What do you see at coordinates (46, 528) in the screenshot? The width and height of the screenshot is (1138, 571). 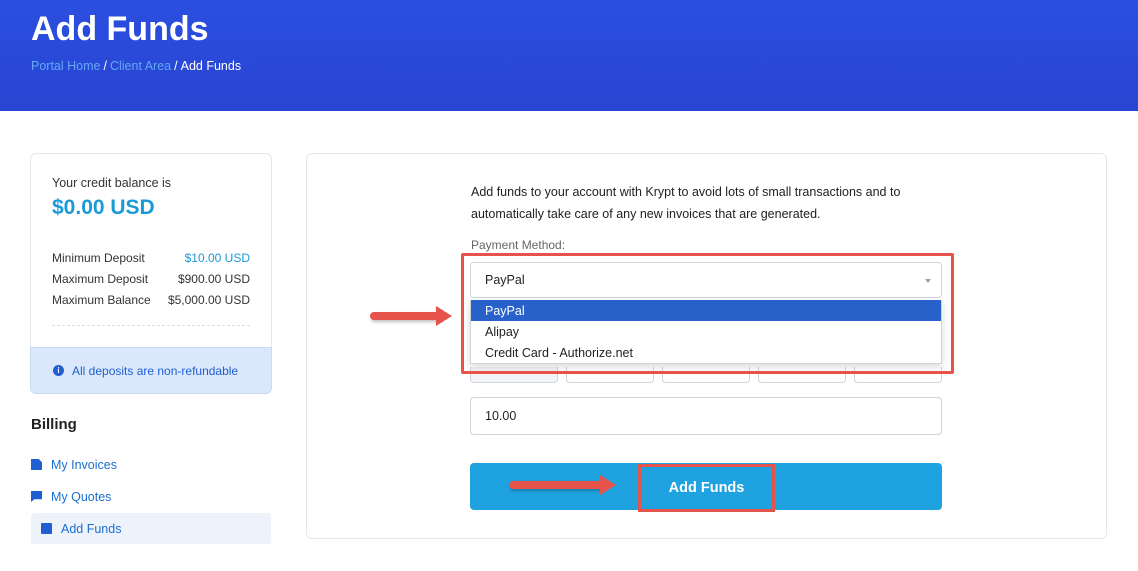 I see `funds-icon` at bounding box center [46, 528].